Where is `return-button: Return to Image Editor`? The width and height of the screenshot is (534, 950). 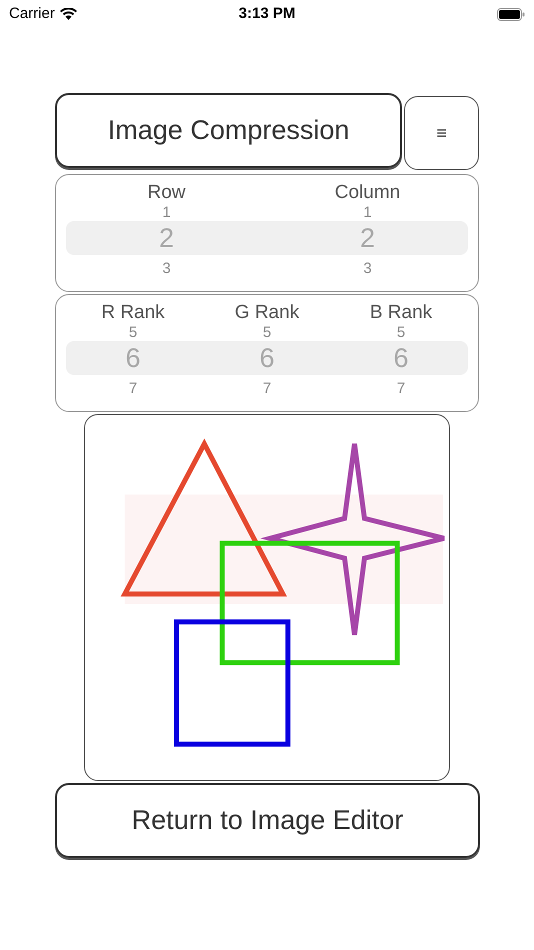
return-button: Return to Image Editor is located at coordinates (267, 820).